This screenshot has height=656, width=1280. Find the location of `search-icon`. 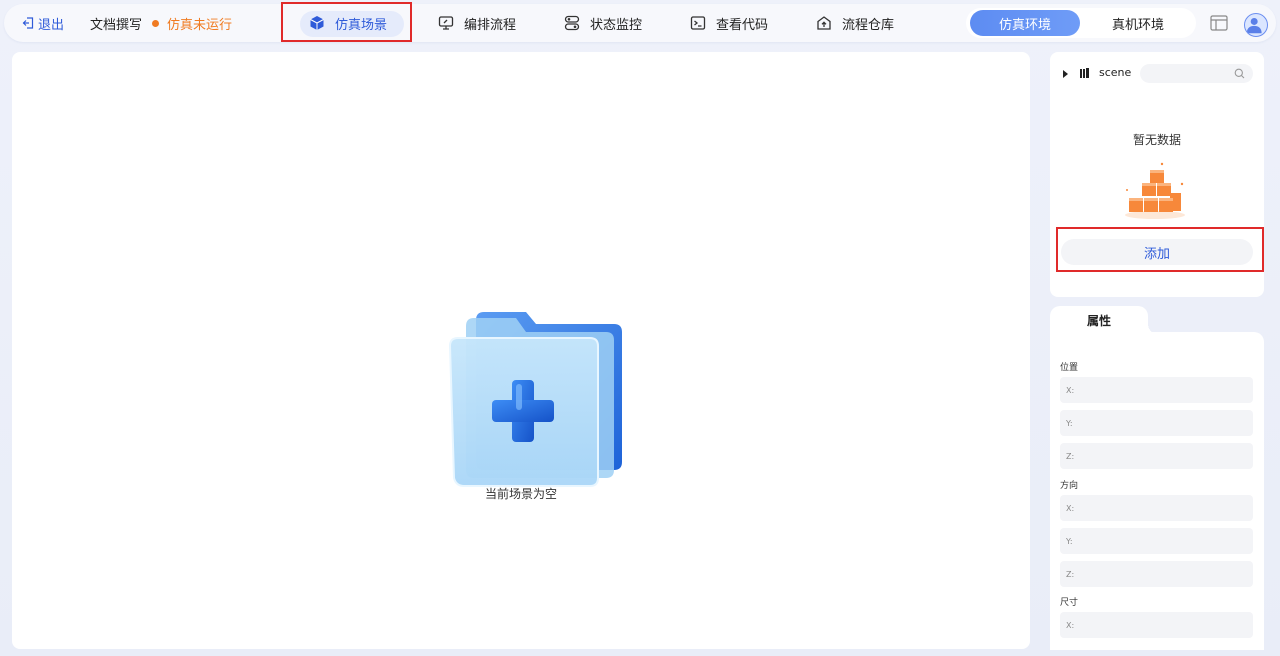

search-icon is located at coordinates (1239, 73).